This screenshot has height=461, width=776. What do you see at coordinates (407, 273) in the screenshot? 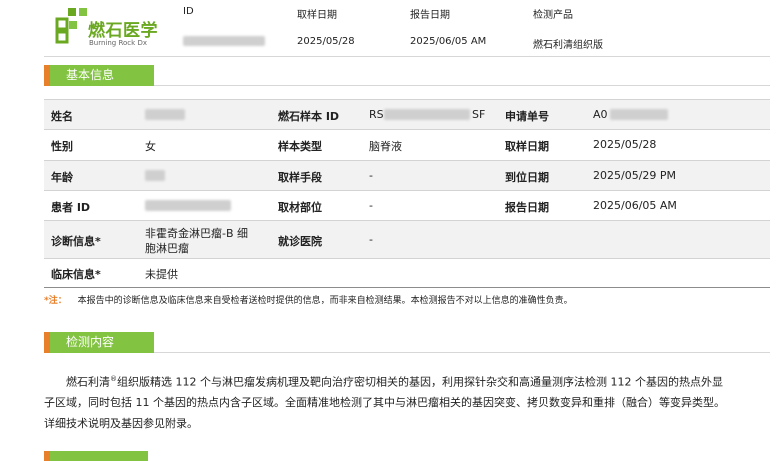
I see `table-row: 临床信息* 未提供` at bounding box center [407, 273].